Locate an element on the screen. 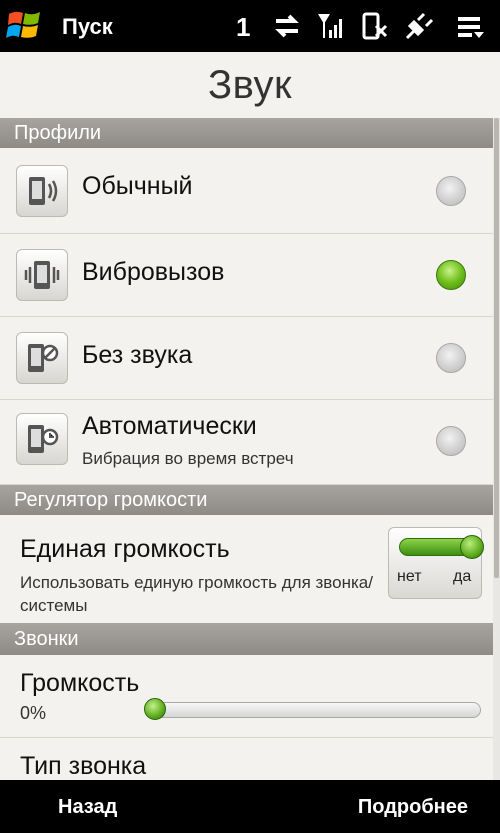 Image resolution: width=500 pixels, height=833 pixels. power-plug-icon is located at coordinates (419, 26).